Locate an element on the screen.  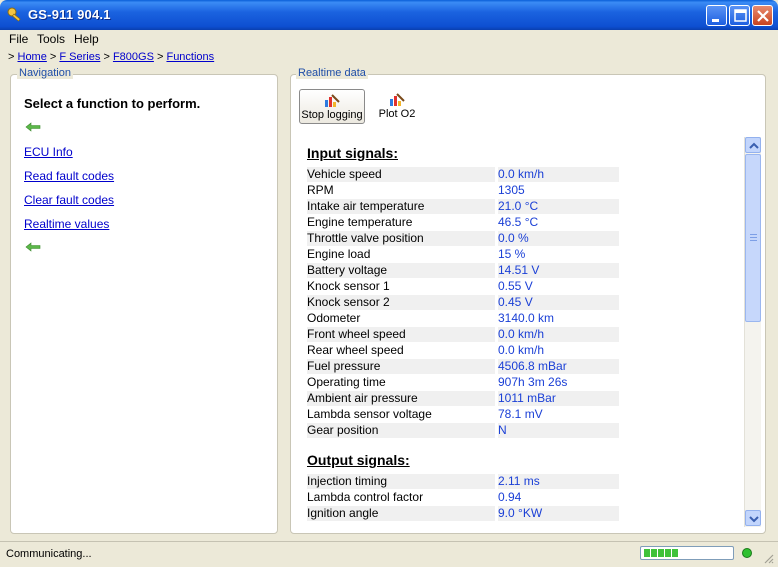
breadcrumb: > Home > F Series > F800GS > Functions is located at coordinates (111, 57).